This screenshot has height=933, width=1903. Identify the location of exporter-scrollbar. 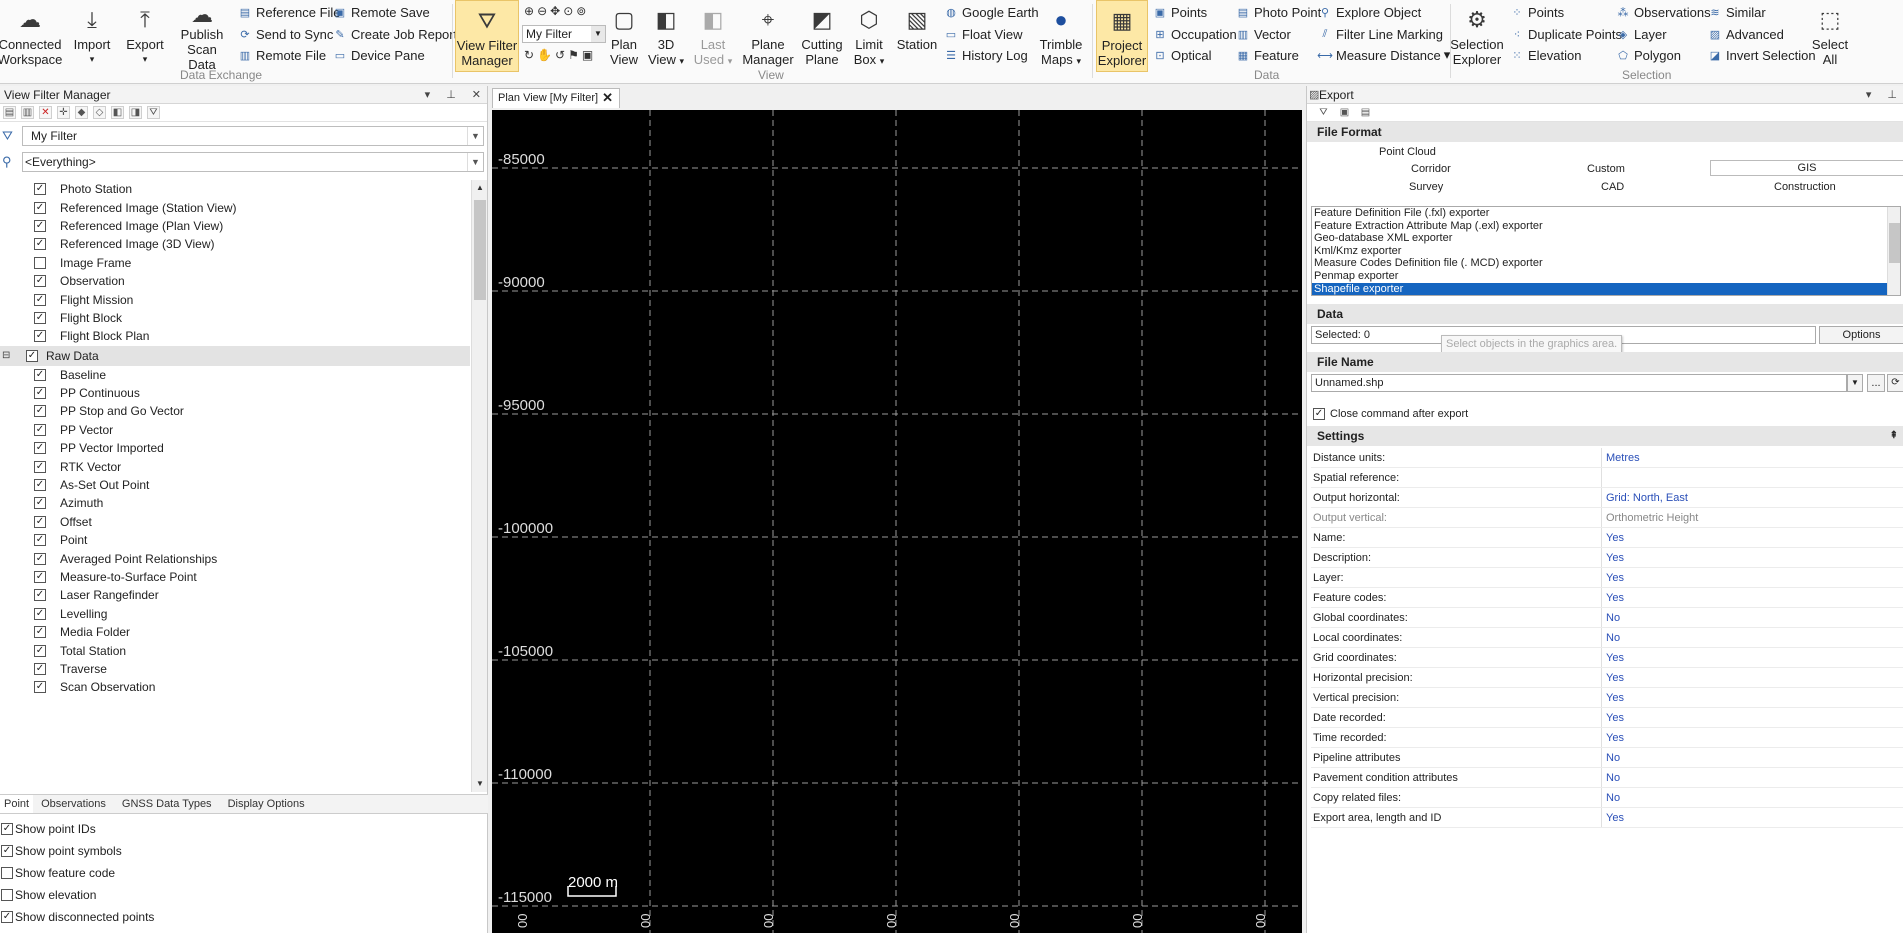
(1893, 251).